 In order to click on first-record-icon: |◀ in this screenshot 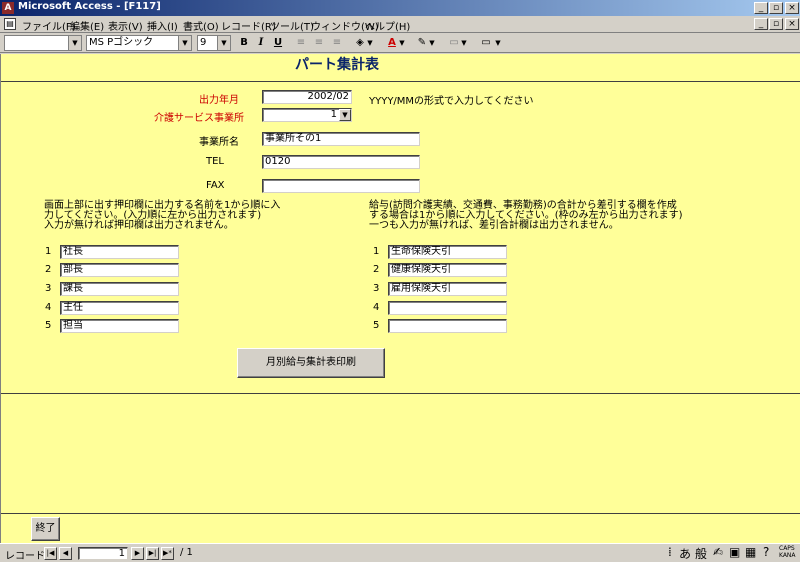, I will do `click(50, 553)`.